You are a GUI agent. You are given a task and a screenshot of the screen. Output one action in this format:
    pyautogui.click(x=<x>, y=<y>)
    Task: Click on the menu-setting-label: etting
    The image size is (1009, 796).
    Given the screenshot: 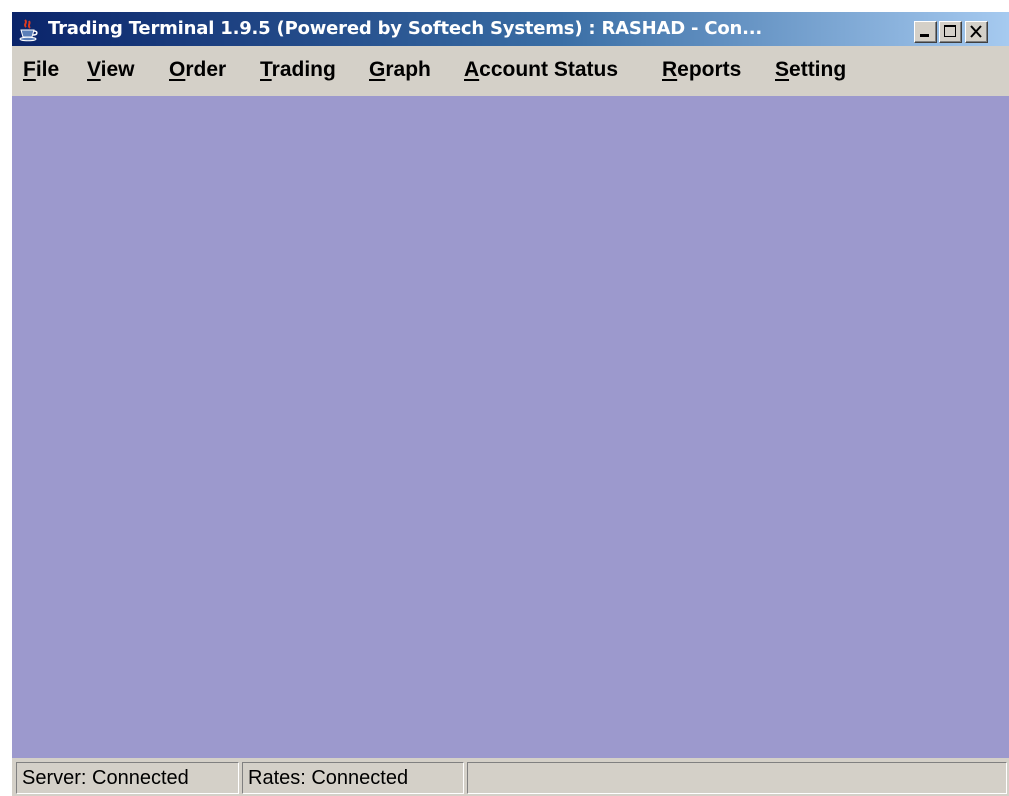 What is the action you would take?
    pyautogui.click(x=818, y=69)
    